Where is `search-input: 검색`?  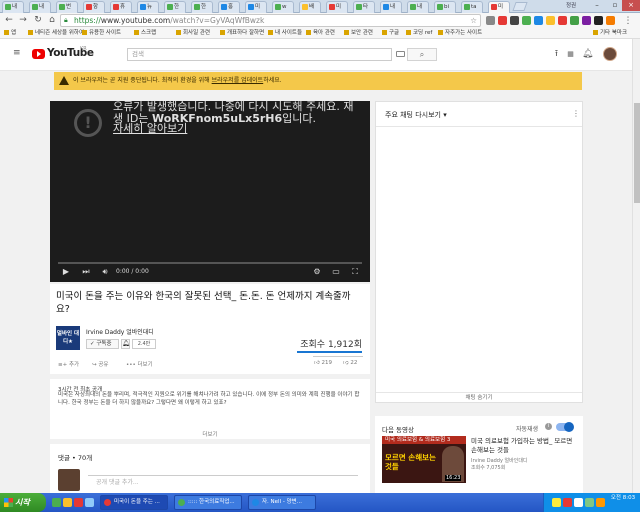 search-input: 검색 is located at coordinates (259, 54).